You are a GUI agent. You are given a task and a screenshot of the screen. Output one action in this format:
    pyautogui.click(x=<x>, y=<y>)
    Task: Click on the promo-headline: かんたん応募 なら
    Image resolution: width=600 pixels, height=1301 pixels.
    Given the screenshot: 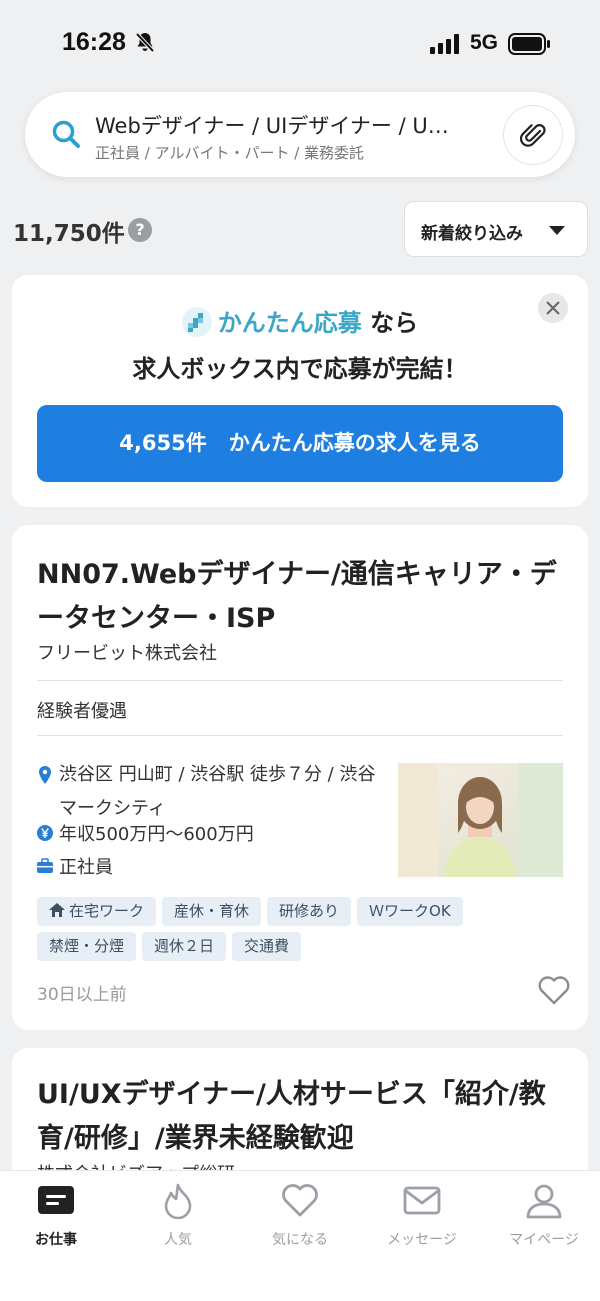 What is the action you would take?
    pyautogui.click(x=300, y=320)
    